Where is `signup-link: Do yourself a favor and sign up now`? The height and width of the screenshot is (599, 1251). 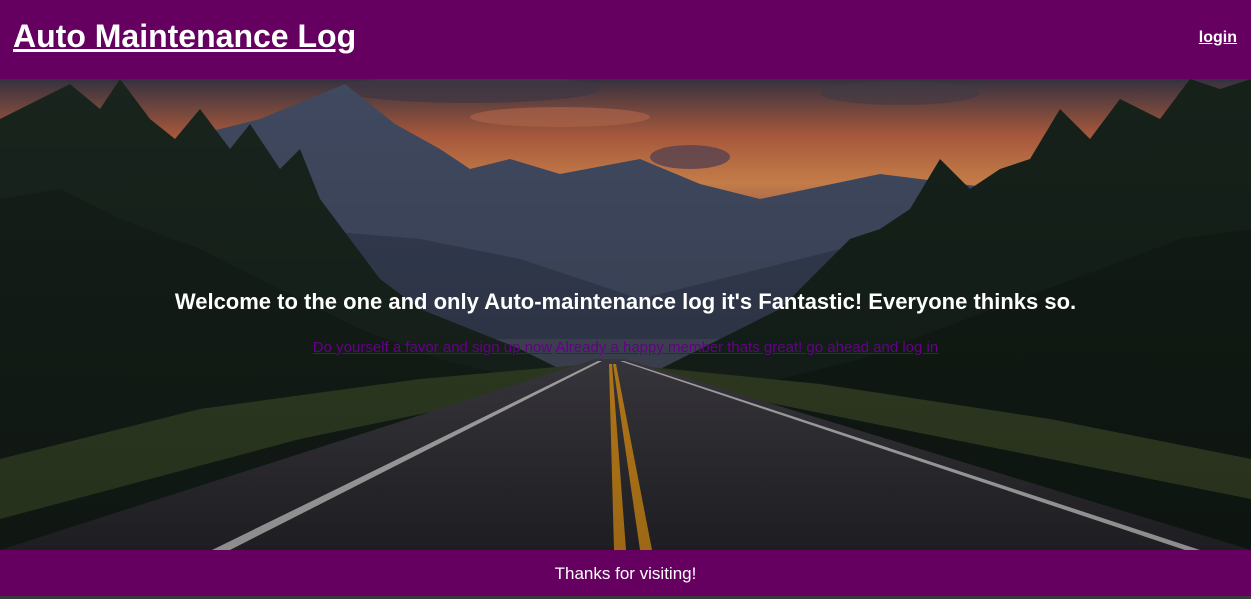 signup-link: Do yourself a favor and sign up now is located at coordinates (432, 347).